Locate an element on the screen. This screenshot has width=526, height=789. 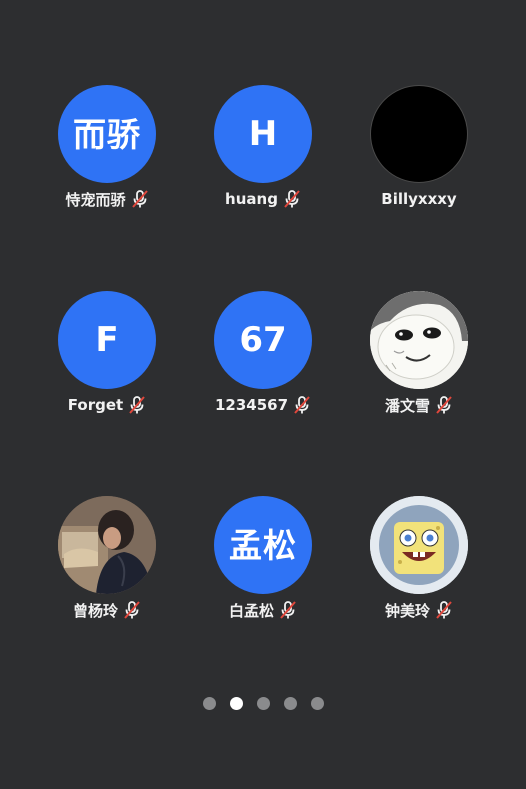
avatar-initials: H is located at coordinates (263, 134).